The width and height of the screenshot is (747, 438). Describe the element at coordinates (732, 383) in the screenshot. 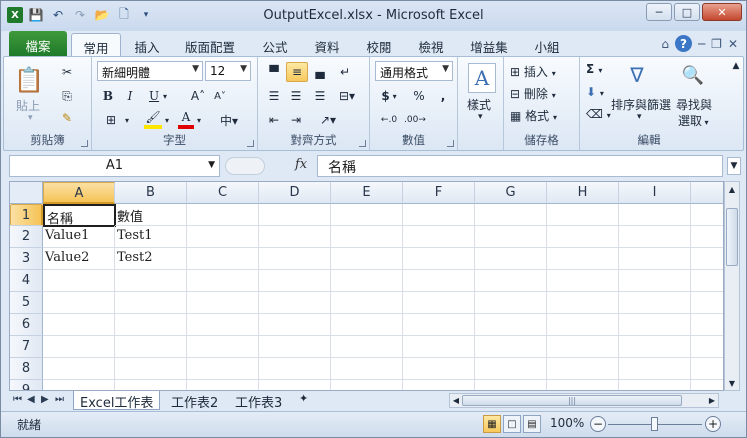

I see `scroll-down-icon: ▼` at that location.